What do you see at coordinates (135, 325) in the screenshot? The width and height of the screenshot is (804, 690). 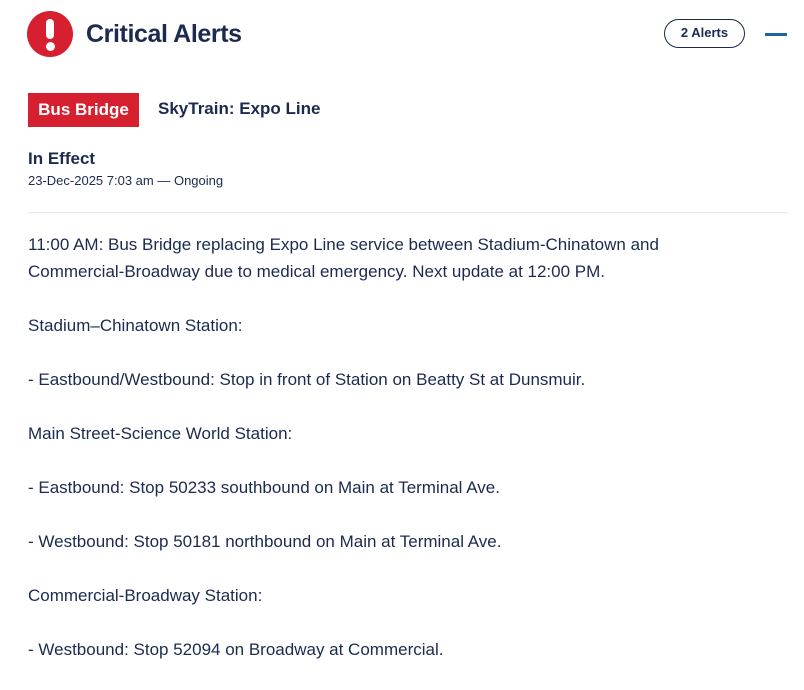 I see `alert-paragraph: Stadium–Chinatown Station:` at bounding box center [135, 325].